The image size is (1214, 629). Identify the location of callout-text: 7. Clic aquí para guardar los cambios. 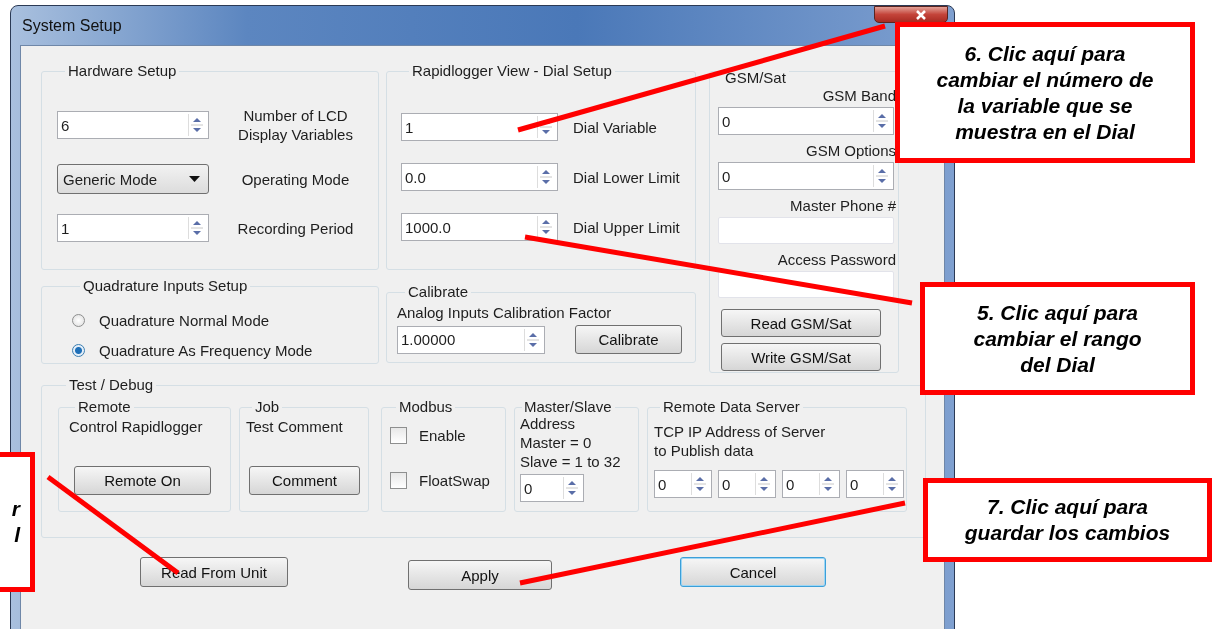
(1067, 520).